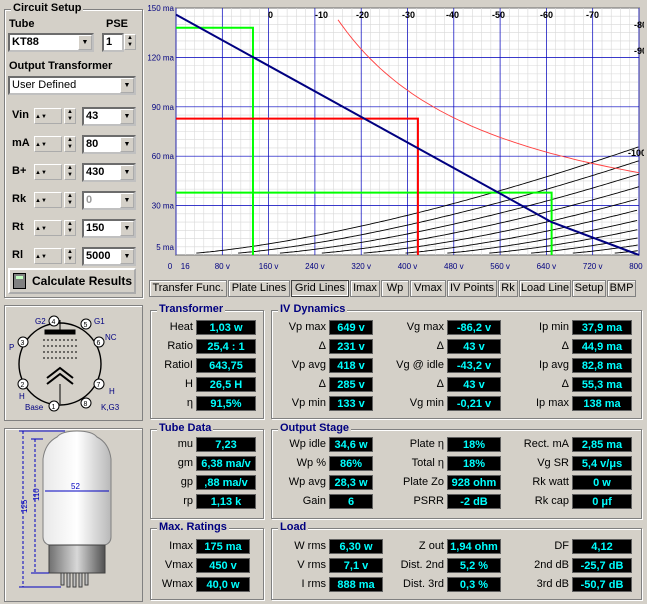 Image resolution: width=647 pixels, height=604 pixels. What do you see at coordinates (395, 288) in the screenshot?
I see `tab-wp: Wp` at bounding box center [395, 288].